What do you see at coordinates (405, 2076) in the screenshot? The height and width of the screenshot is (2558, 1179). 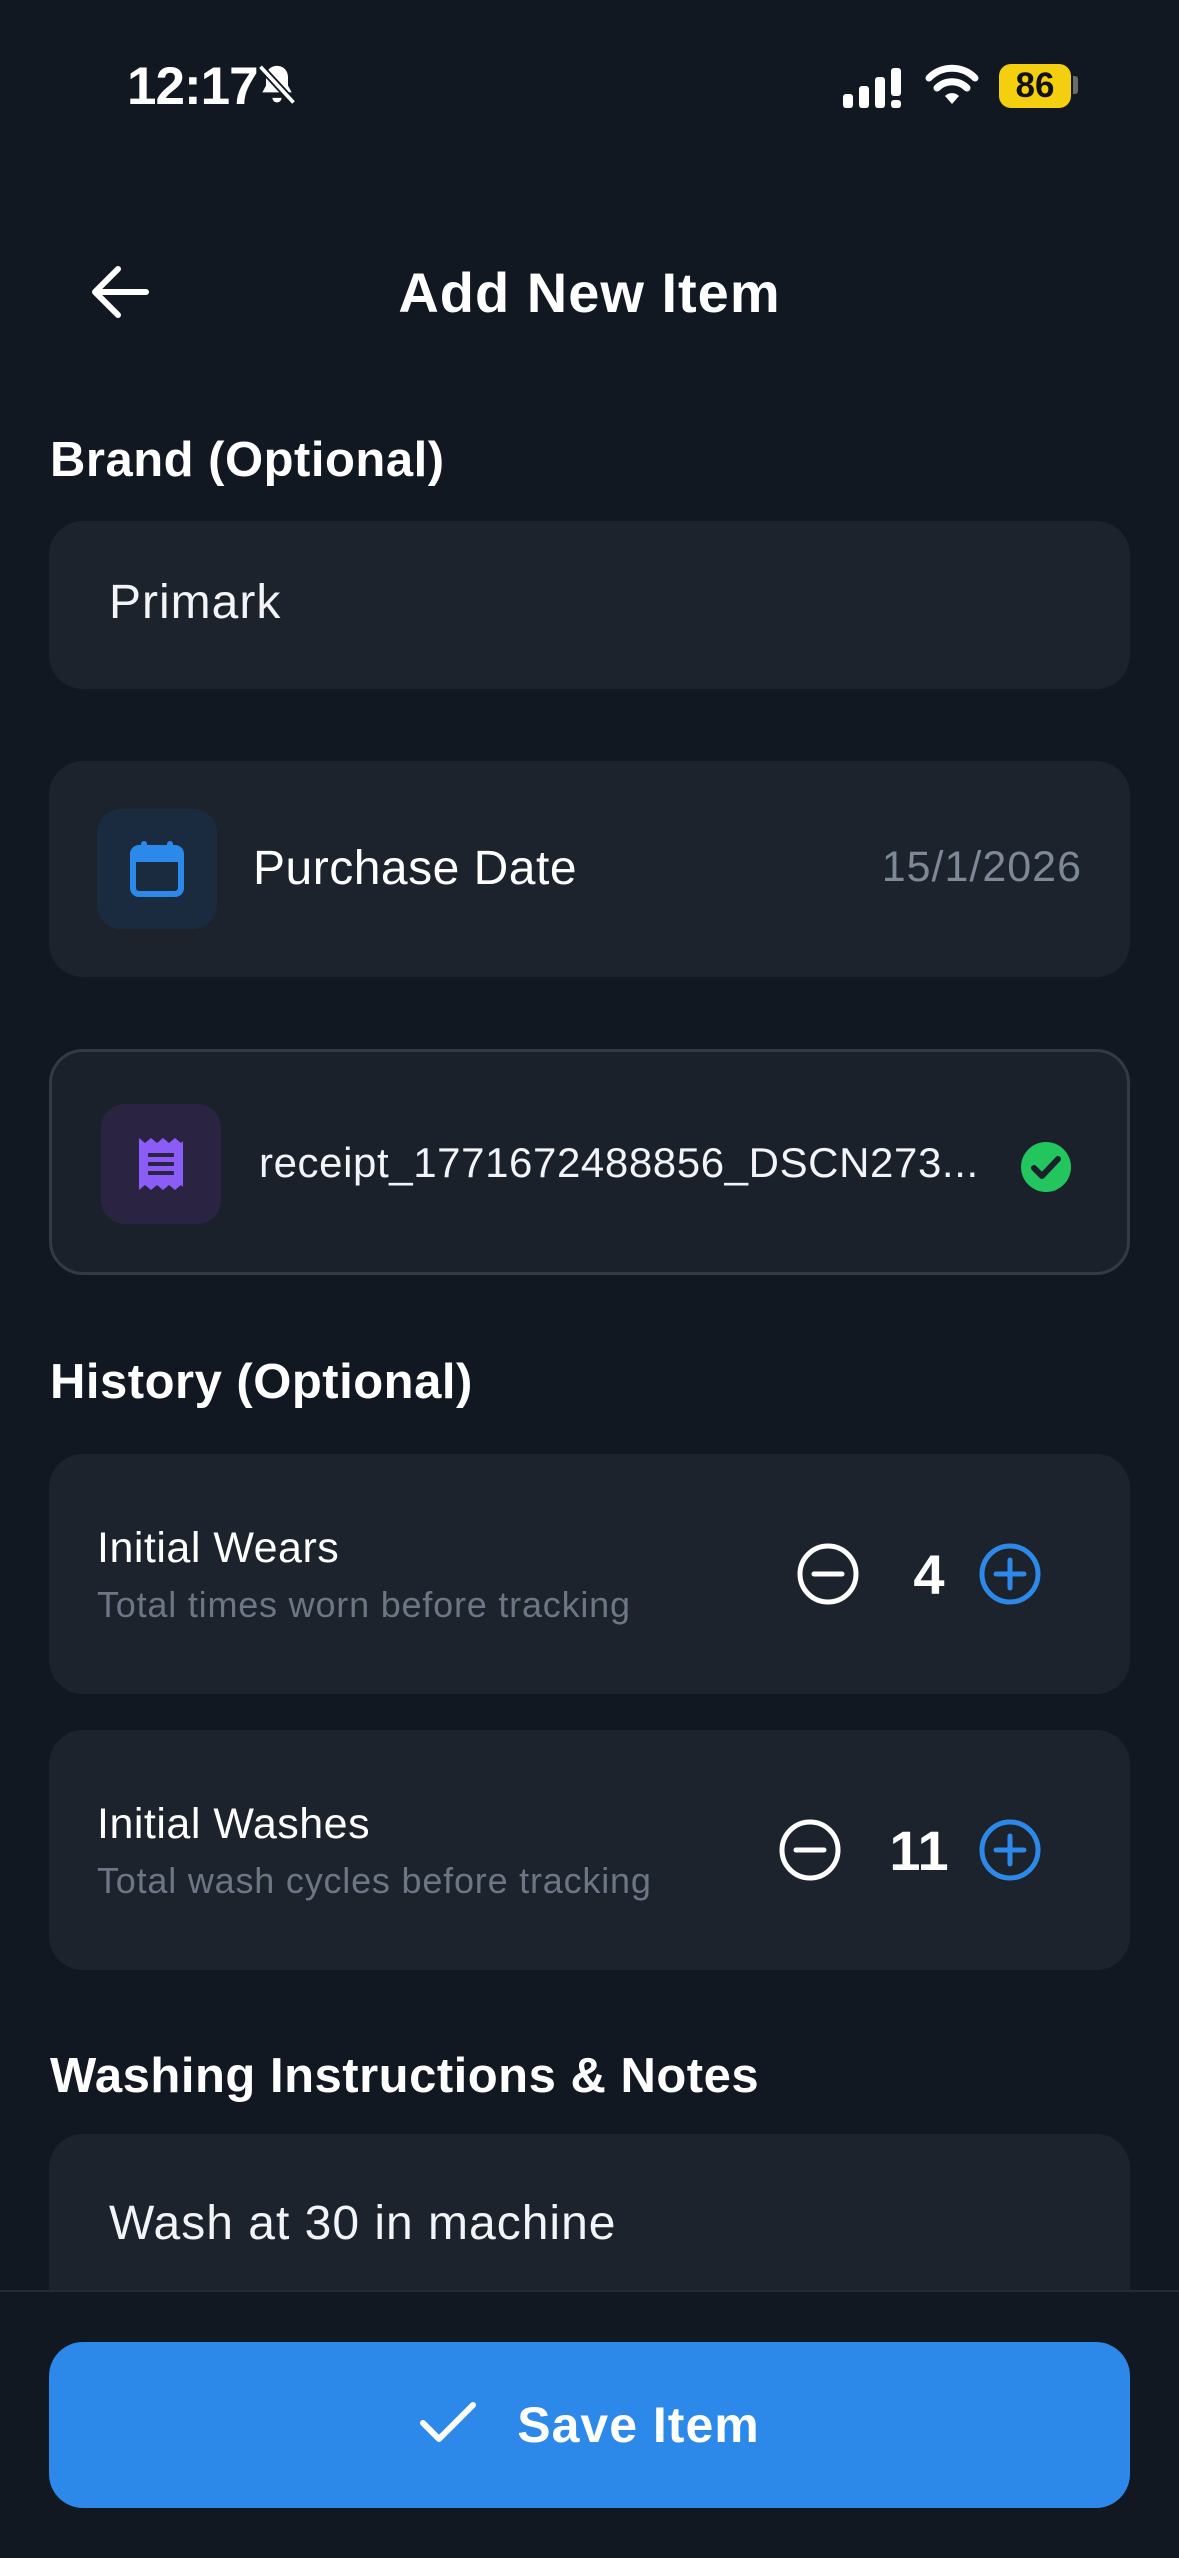 I see `notes-label: Washing Instructions & Notes` at bounding box center [405, 2076].